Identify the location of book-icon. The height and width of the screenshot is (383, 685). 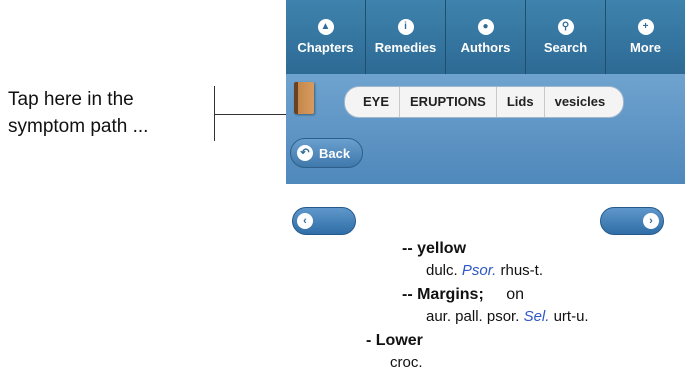
(304, 98).